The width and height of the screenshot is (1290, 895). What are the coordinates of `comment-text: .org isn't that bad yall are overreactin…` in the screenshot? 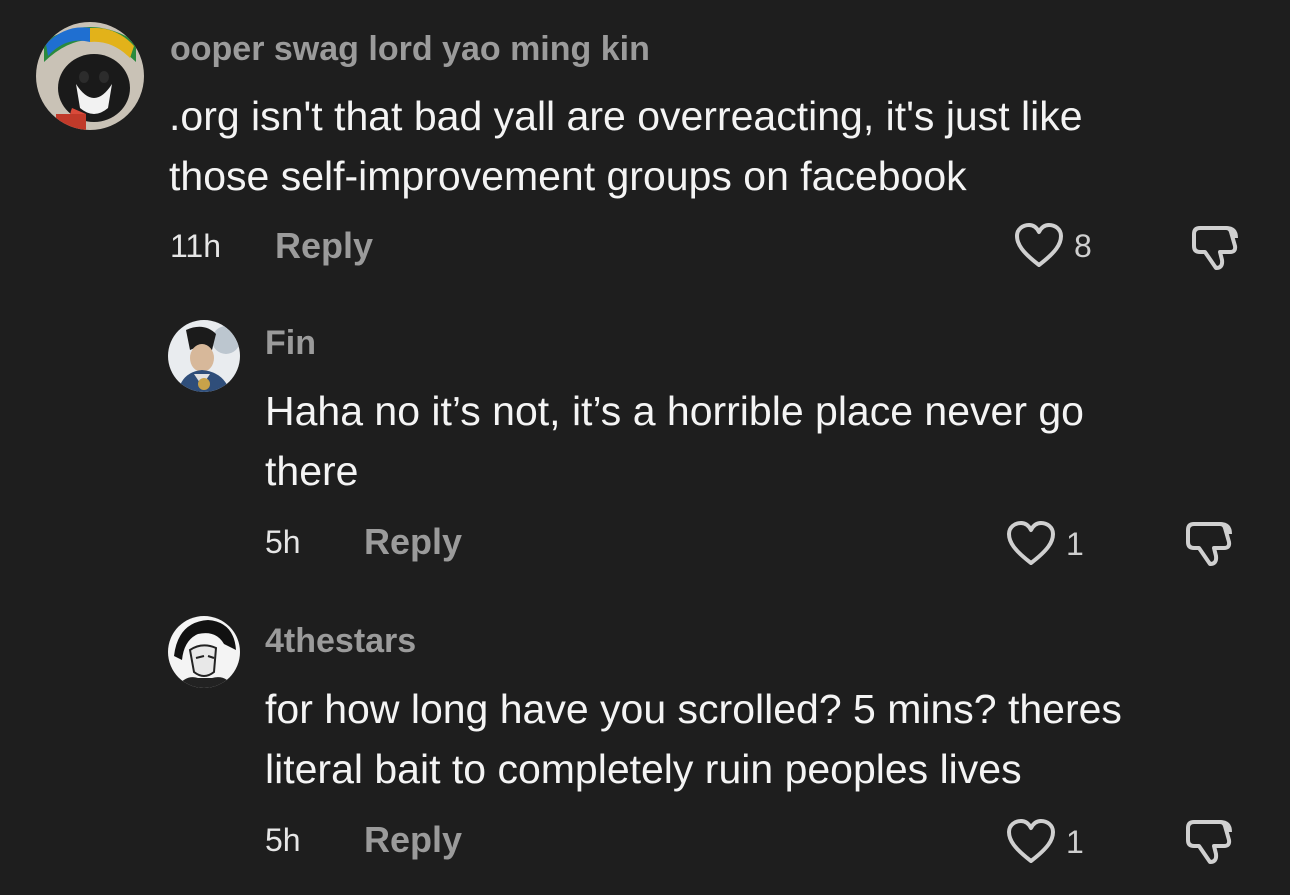 It's located at (626, 146).